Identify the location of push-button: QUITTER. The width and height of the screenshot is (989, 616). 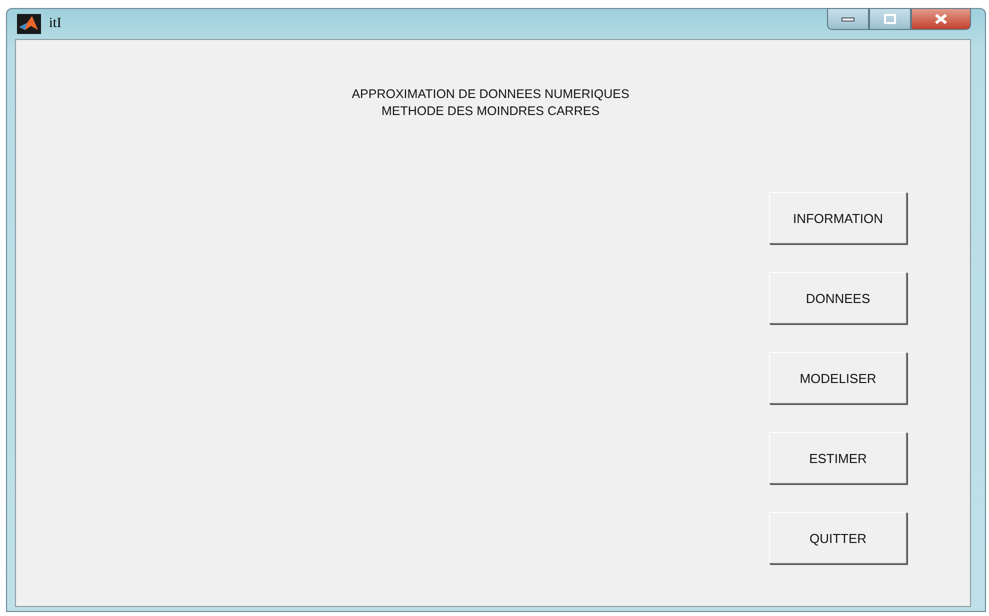
(838, 538).